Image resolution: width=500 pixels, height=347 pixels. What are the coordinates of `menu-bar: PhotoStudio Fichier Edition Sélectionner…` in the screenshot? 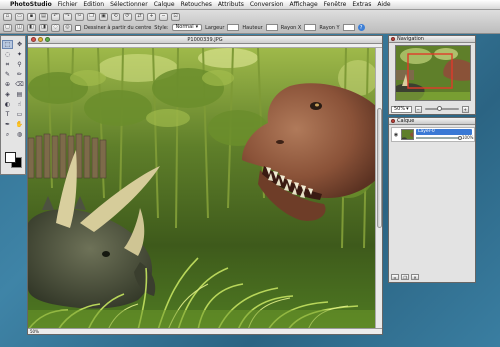 It's located at (250, 5).